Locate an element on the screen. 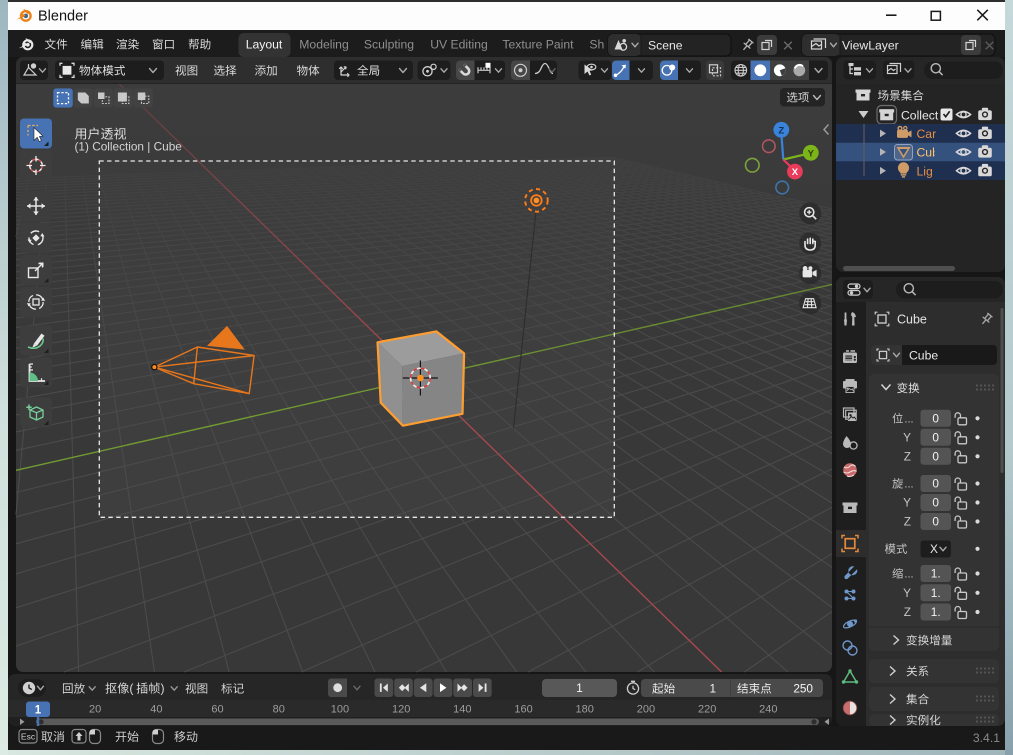 Image resolution: width=1013 pixels, height=755 pixels. svg-text: 200 is located at coordinates (646, 709).